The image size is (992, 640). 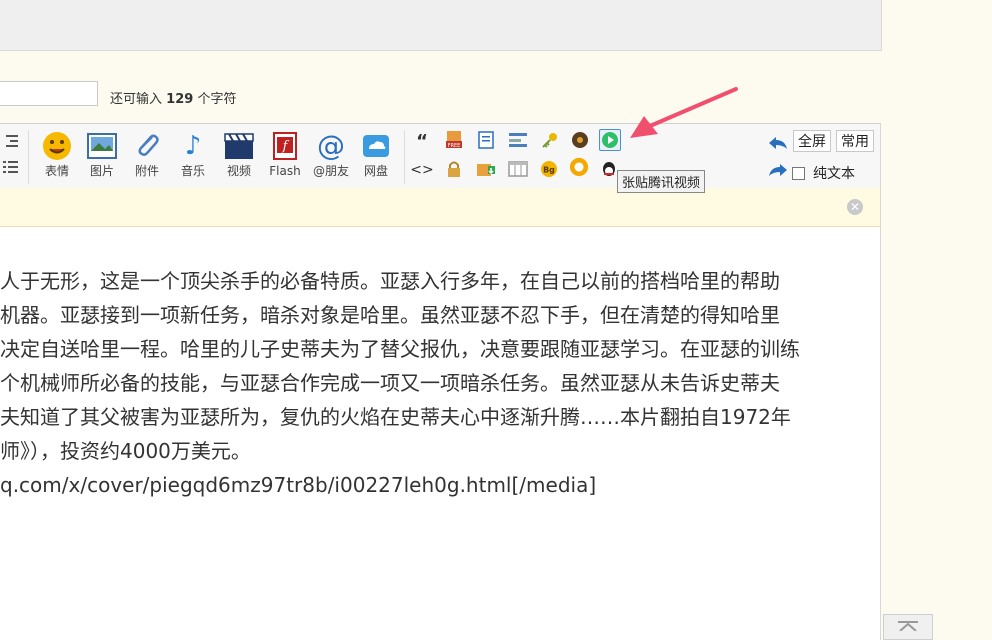 I want to click on scroll-to-top-button, so click(x=908, y=627).